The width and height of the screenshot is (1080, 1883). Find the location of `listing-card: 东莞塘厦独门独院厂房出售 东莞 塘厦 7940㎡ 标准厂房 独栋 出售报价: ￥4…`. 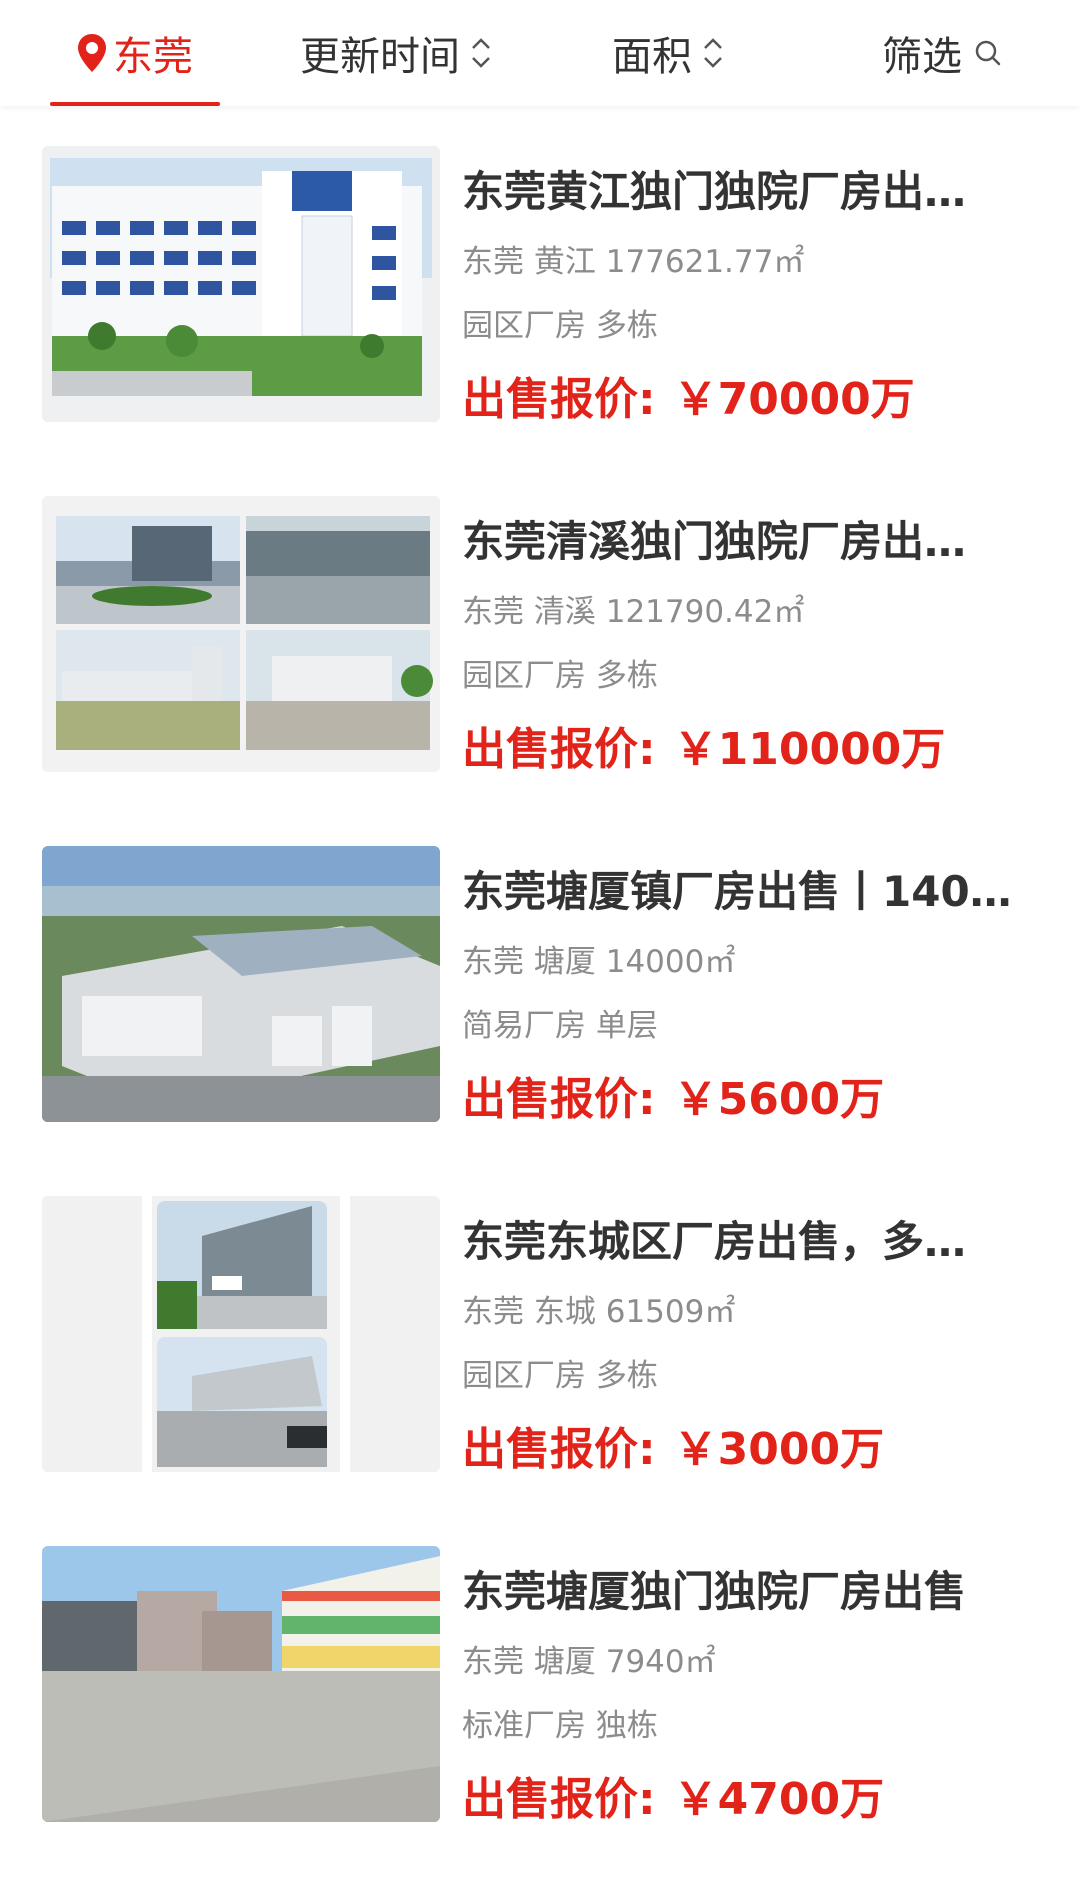

listing-card: 东莞塘厦独门独院厂房出售 东莞 塘厦 7940㎡ 标准厂房 独栋 出售报价: ￥4… is located at coordinates (542, 1685).